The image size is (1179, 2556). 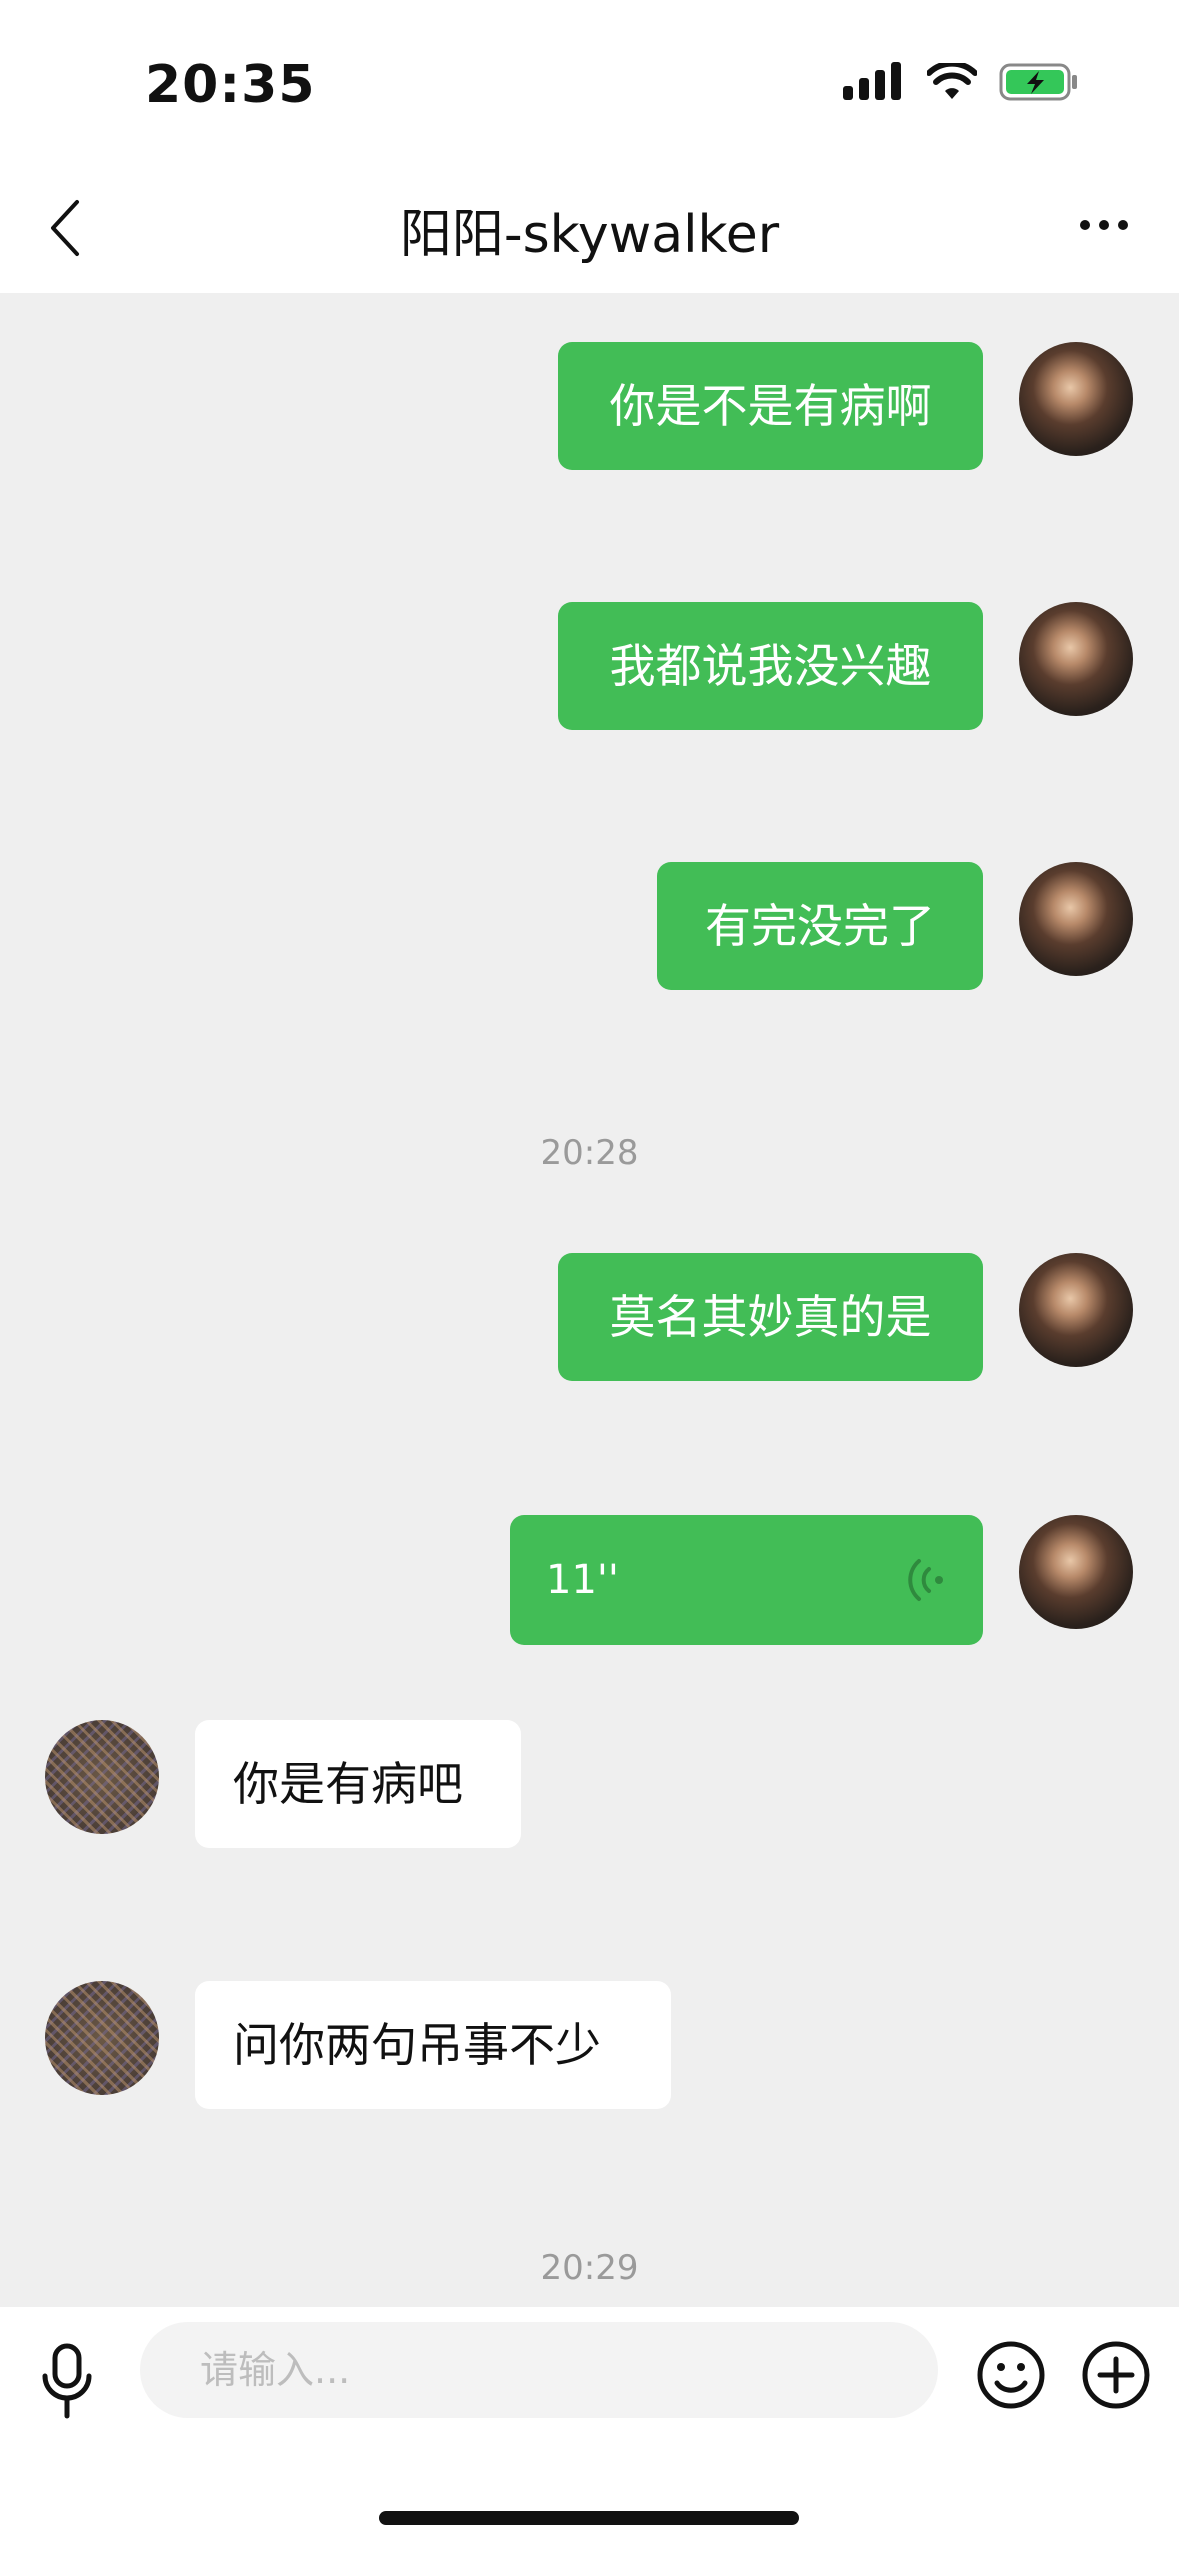 What do you see at coordinates (770, 1317) in the screenshot?
I see `message-bubble-outgoing: 莫名其妙真的是` at bounding box center [770, 1317].